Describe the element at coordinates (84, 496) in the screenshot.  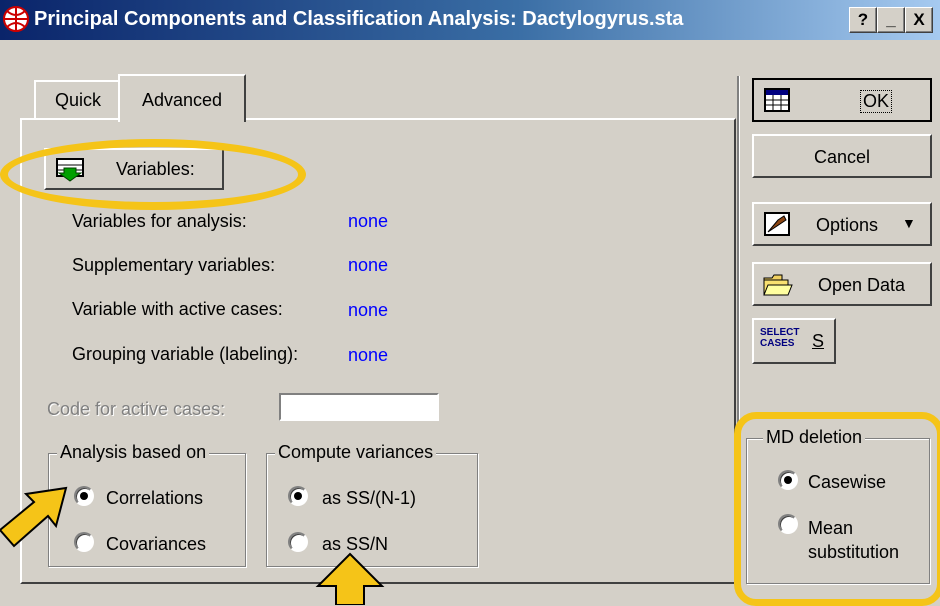
I see `radio-correlations` at that location.